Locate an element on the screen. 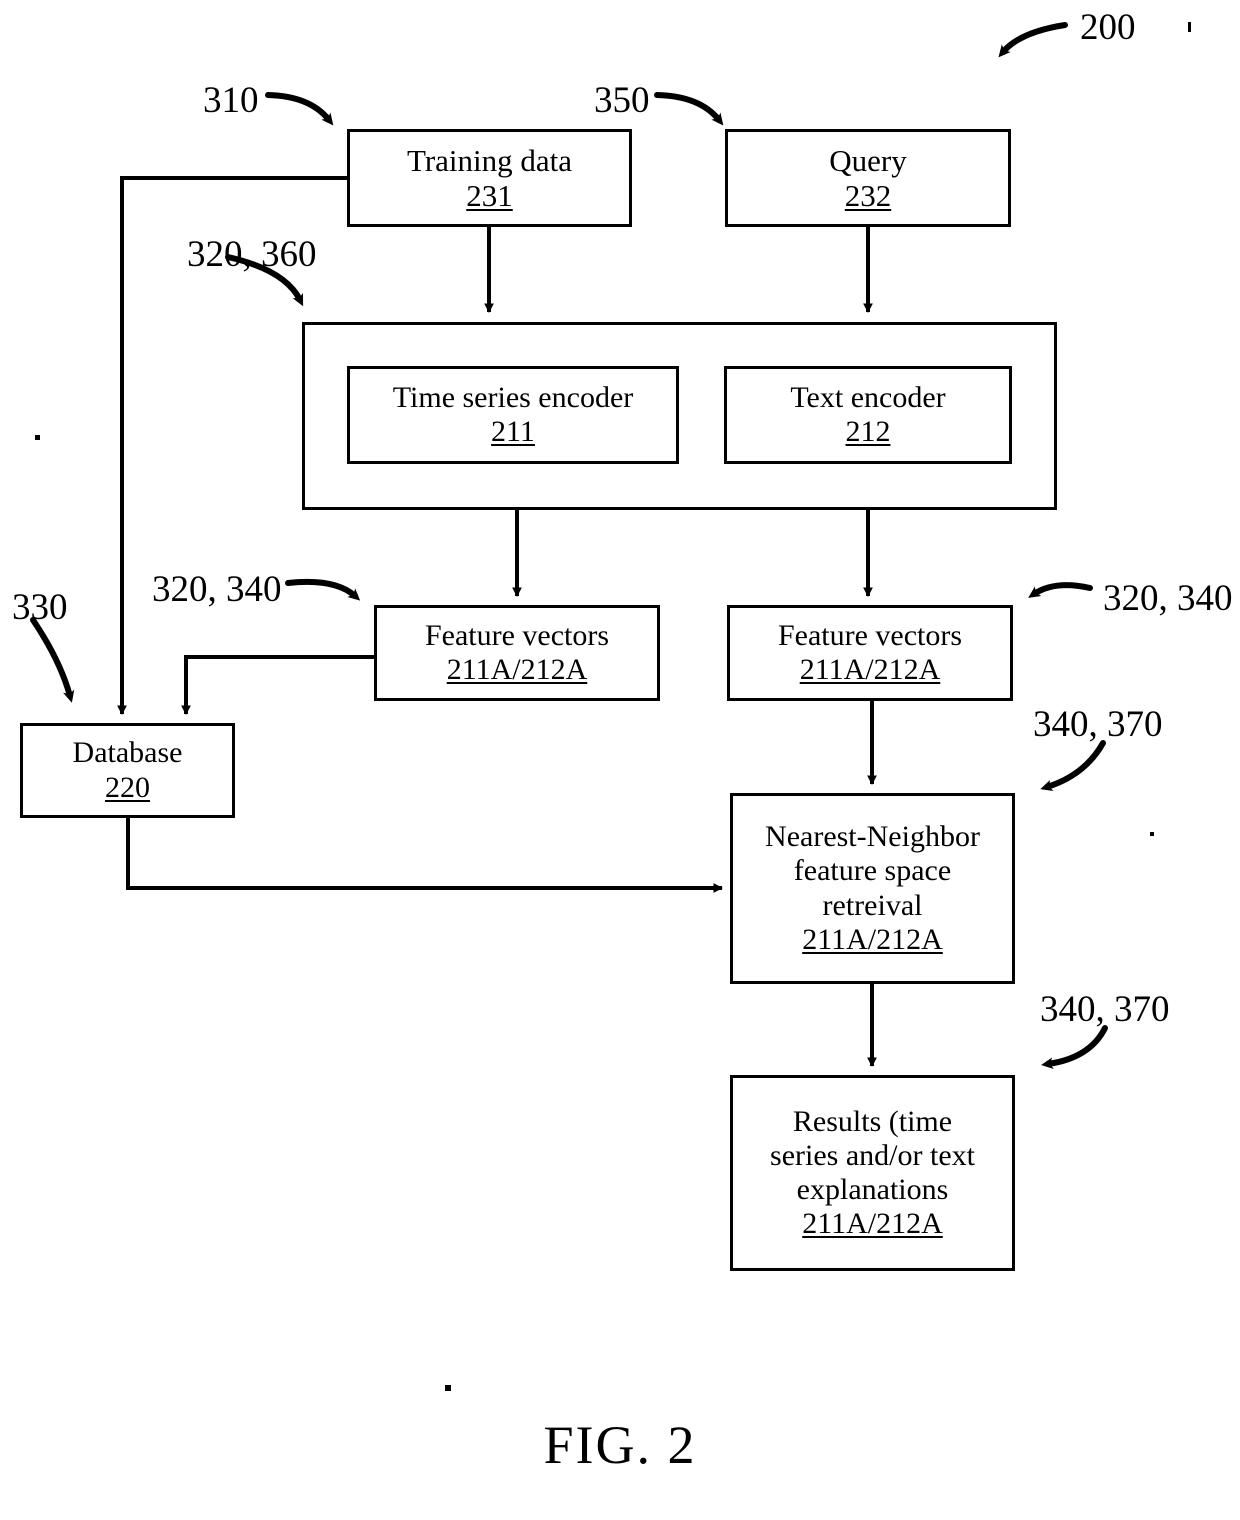  box-text-encoder-title: Text encoder is located at coordinates (868, 397).